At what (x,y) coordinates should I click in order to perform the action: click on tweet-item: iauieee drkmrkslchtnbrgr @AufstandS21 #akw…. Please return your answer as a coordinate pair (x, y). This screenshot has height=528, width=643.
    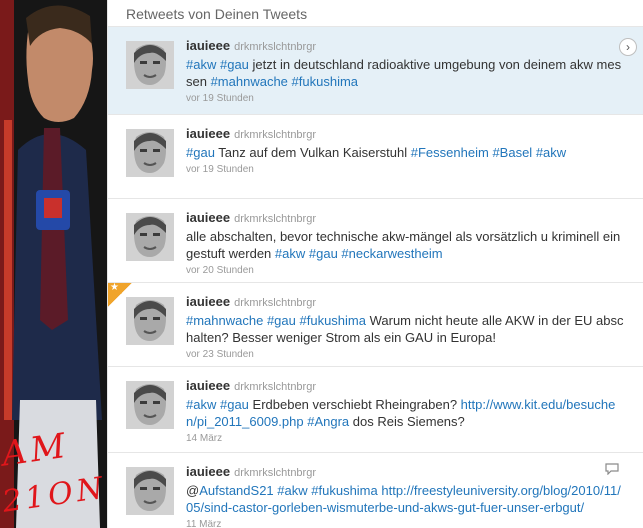
    Looking at the image, I should click on (375, 490).